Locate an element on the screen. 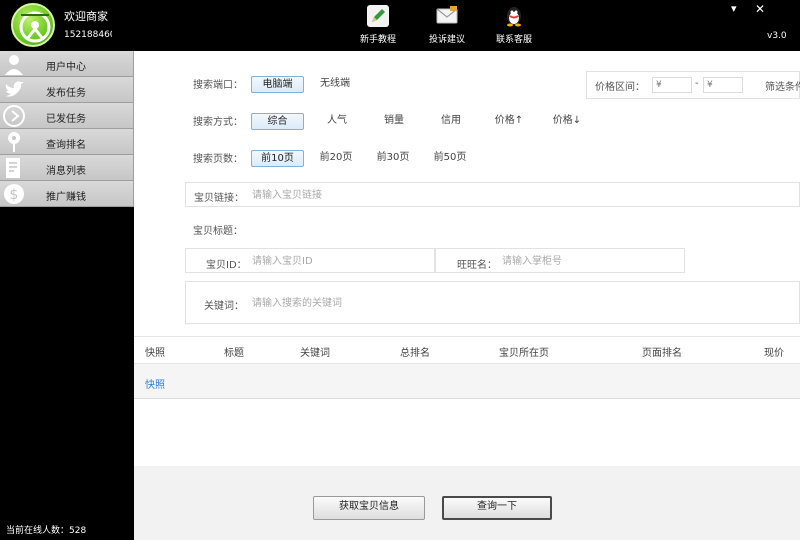 The height and width of the screenshot is (540, 800). sidebar-item-messages: 消息列表 is located at coordinates (67, 168).